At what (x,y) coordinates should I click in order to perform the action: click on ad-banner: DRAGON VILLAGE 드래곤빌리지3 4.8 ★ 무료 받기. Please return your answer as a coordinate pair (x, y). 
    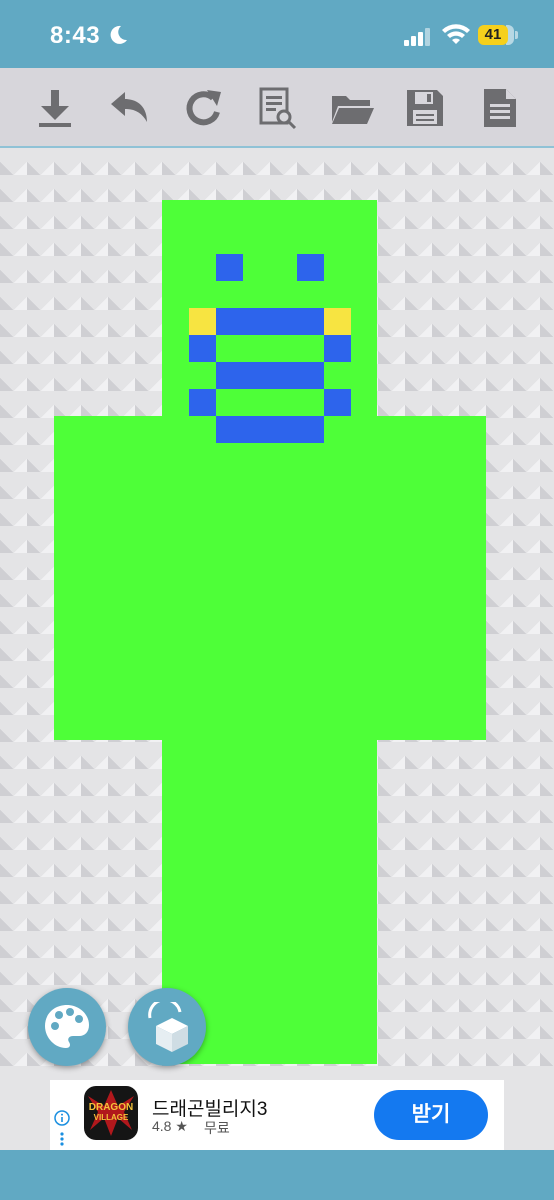
    Looking at the image, I should click on (277, 1115).